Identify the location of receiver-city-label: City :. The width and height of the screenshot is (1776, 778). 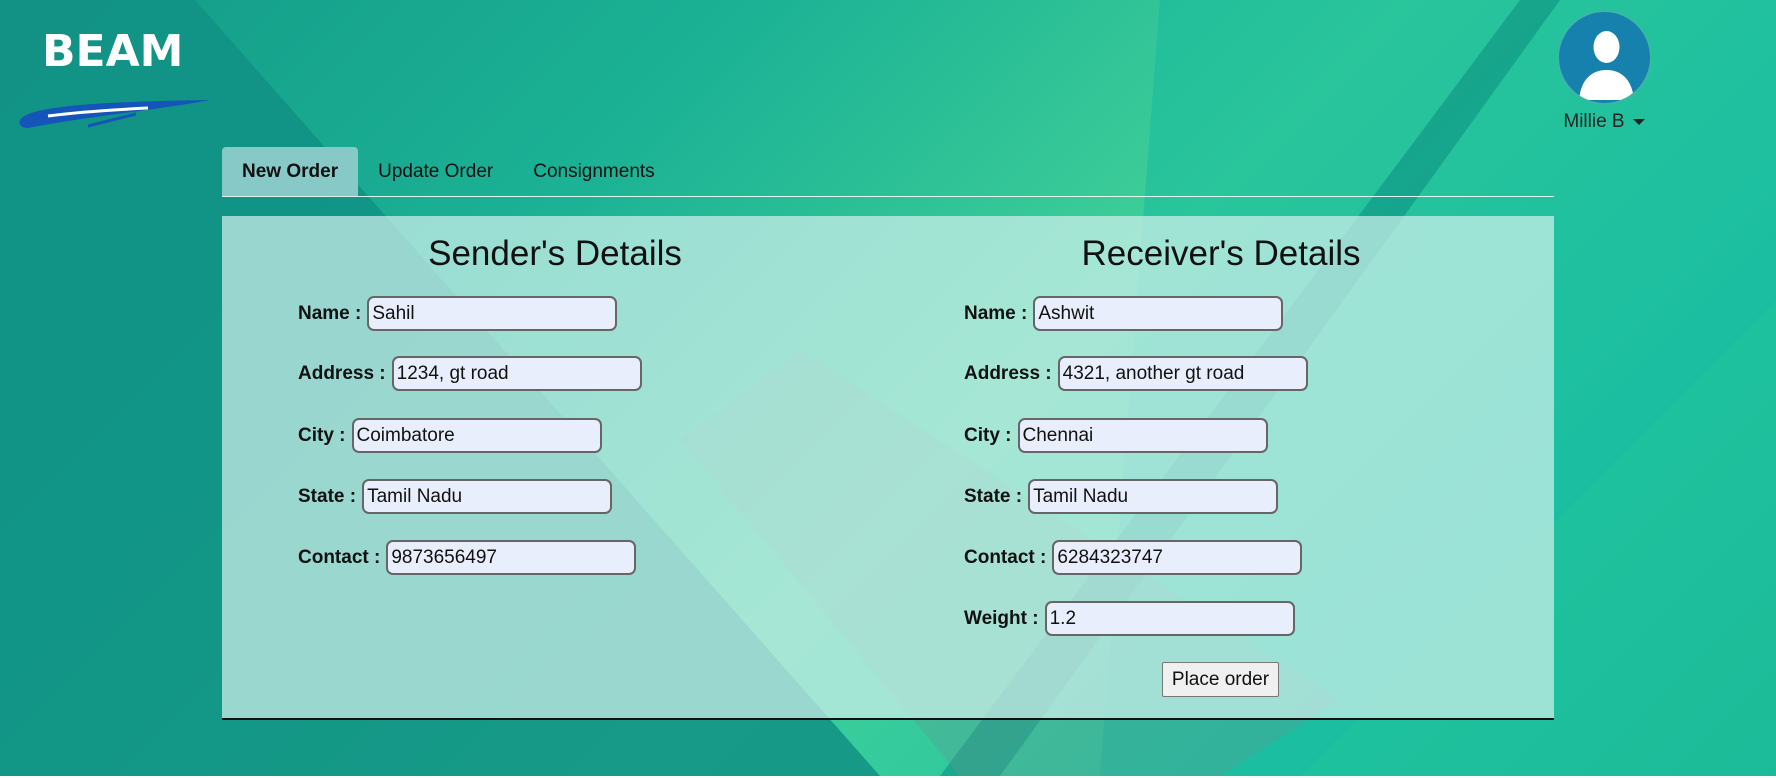
(988, 435).